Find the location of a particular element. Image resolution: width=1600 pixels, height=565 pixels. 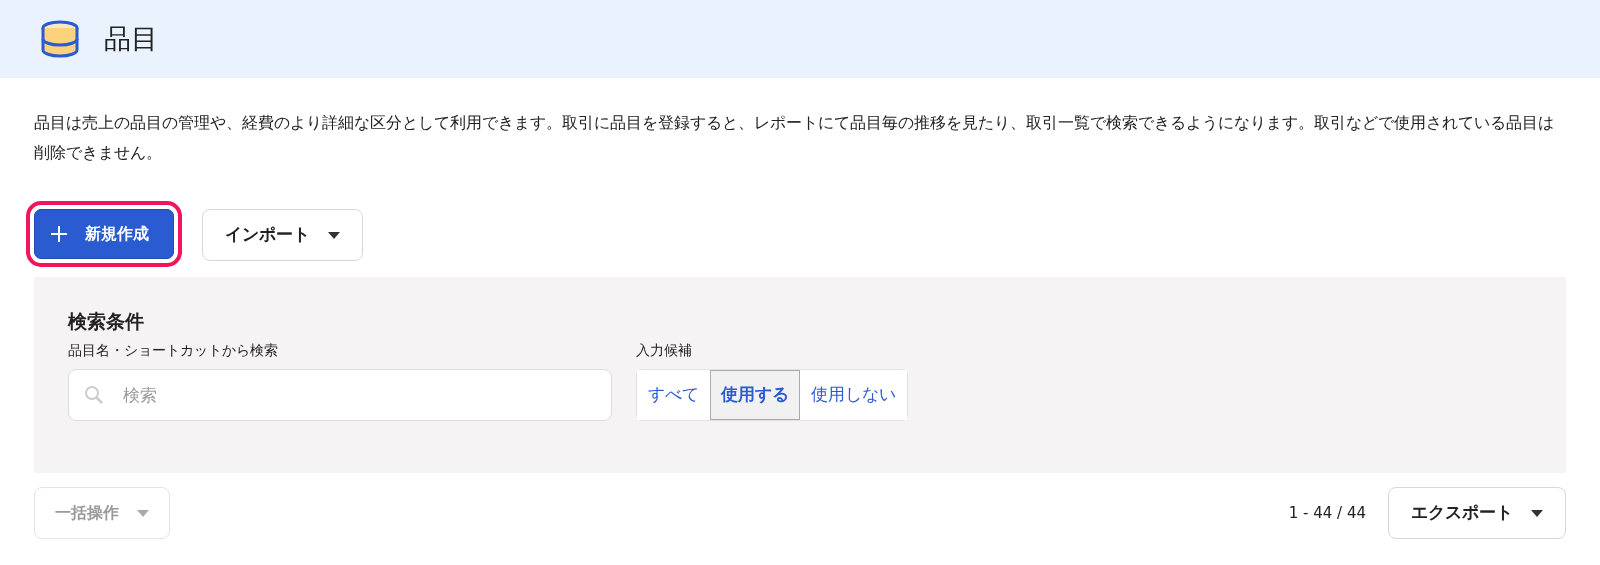

description-text: 品目は売上の品目の管理や、経費のより詳細な区分として利用できます。取引に品目を登録すると、レポートにて品目毎の推移を見たり、取引一覧で検索できるようになります。取引などで使用されている品目は削除できません。 is located at coordinates (794, 138).